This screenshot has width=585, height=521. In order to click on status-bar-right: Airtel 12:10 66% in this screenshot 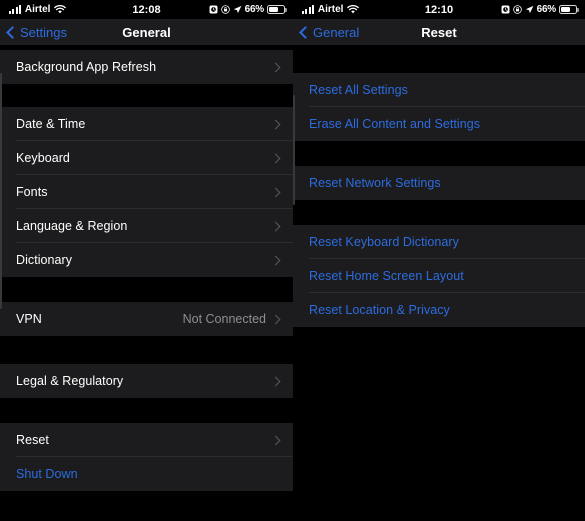, I will do `click(439, 9)`.